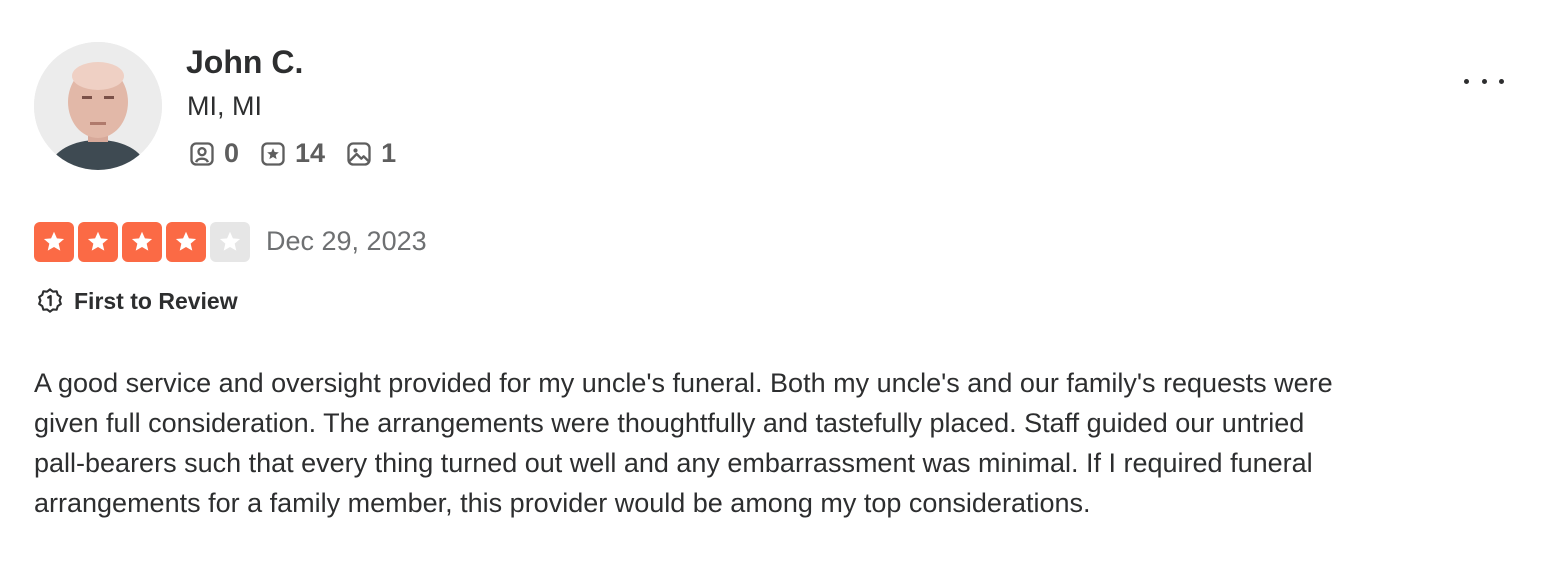 The width and height of the screenshot is (1542, 584). Describe the element at coordinates (224, 106) in the screenshot. I see `user-location: MI, MI` at that location.